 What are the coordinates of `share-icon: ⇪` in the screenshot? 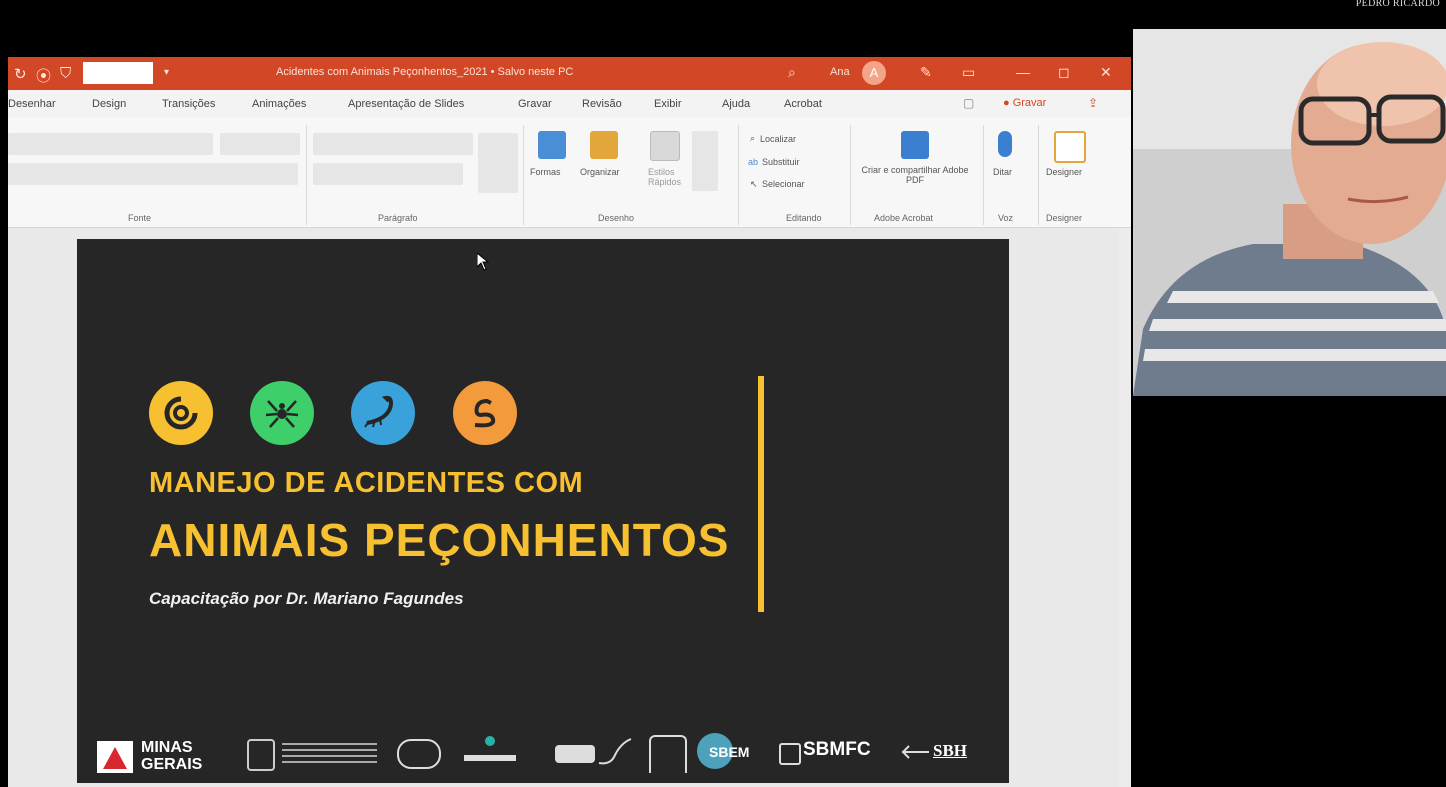 It's located at (1093, 103).